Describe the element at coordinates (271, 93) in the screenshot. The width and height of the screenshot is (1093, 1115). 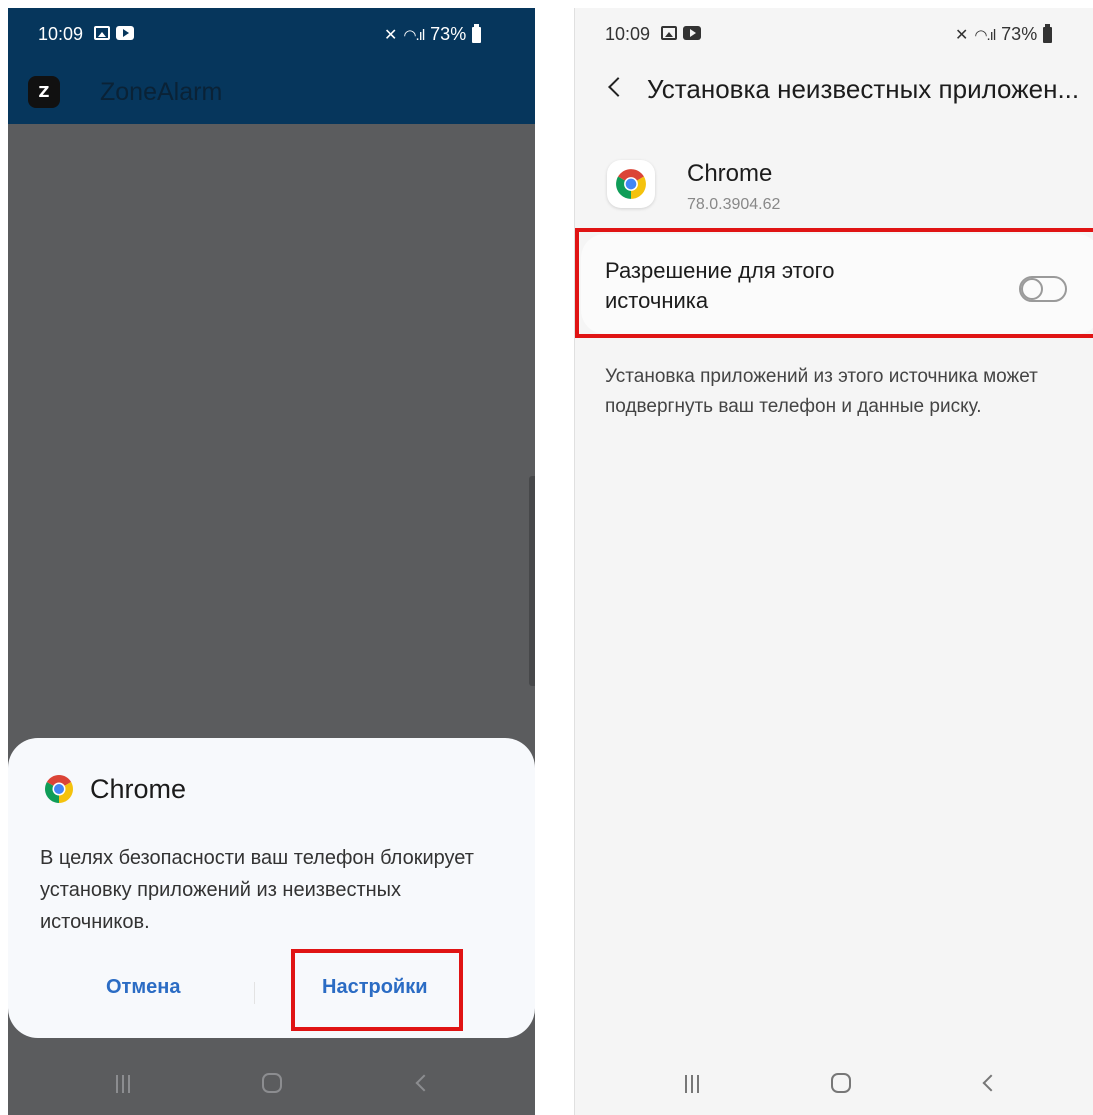
I see `app-bar: Z ZoneAlarm` at that location.